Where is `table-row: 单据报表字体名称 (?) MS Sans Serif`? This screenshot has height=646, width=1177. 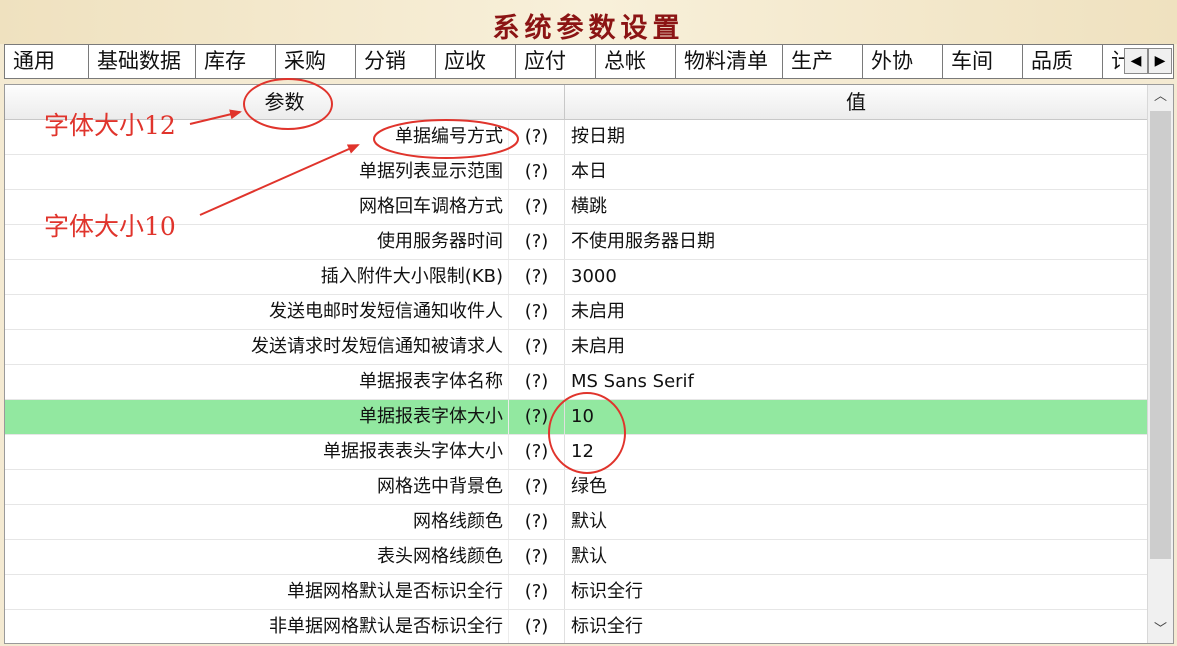
table-row: 单据报表字体名称 (?) MS Sans Serif is located at coordinates (576, 382).